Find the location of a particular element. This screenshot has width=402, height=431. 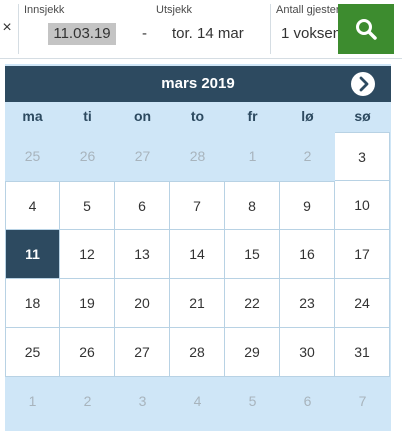

calendar-header: mars 2019 is located at coordinates (198, 84).